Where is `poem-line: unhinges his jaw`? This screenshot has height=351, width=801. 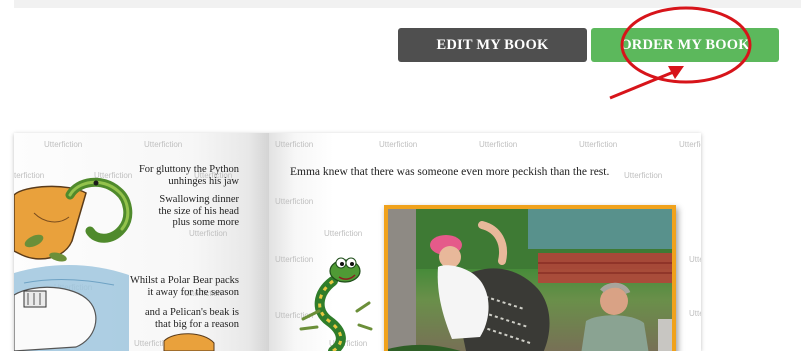 poem-line: unhinges his jaw is located at coordinates (203, 181).